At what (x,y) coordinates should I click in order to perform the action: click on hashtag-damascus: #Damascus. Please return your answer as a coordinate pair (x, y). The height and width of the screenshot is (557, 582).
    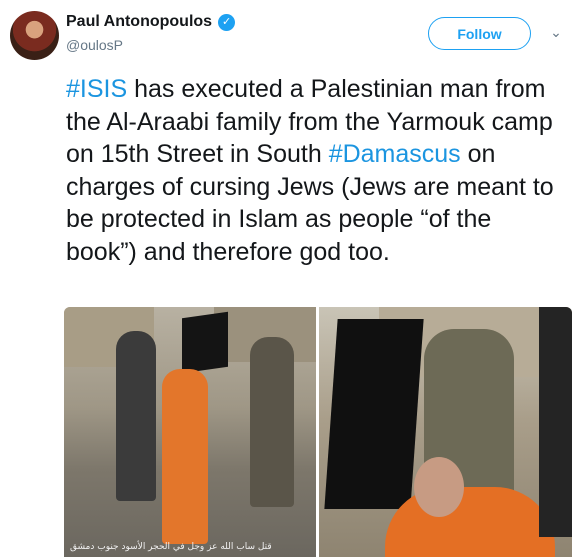
    Looking at the image, I should click on (395, 154).